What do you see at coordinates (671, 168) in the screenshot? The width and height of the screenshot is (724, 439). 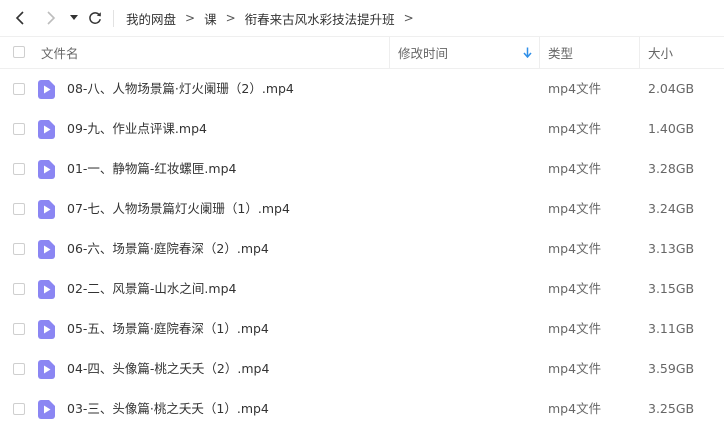 I see `file-size: 3.28GB` at bounding box center [671, 168].